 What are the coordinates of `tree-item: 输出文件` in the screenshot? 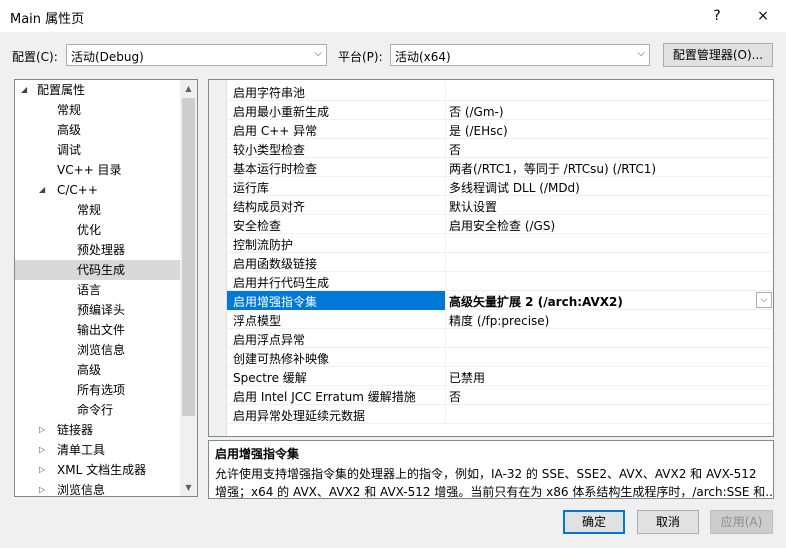 It's located at (97, 330).